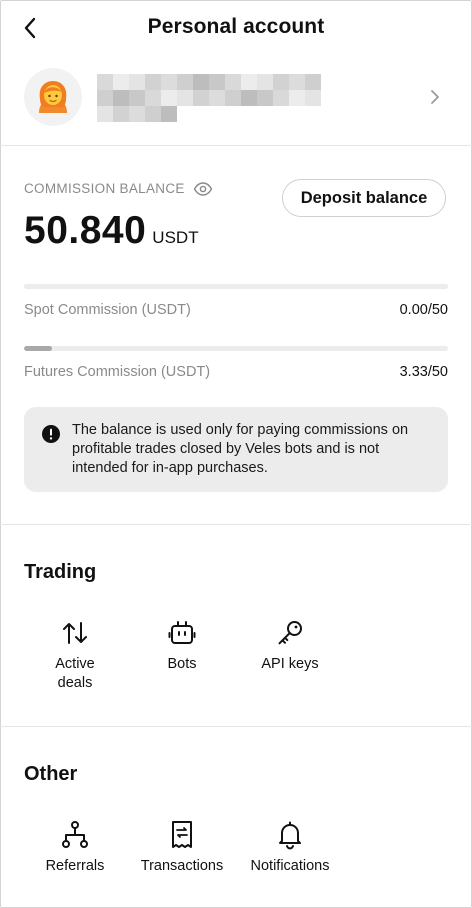  Describe the element at coordinates (423, 372) in the screenshot. I see `futures-commission-value: 3.33/50` at that location.